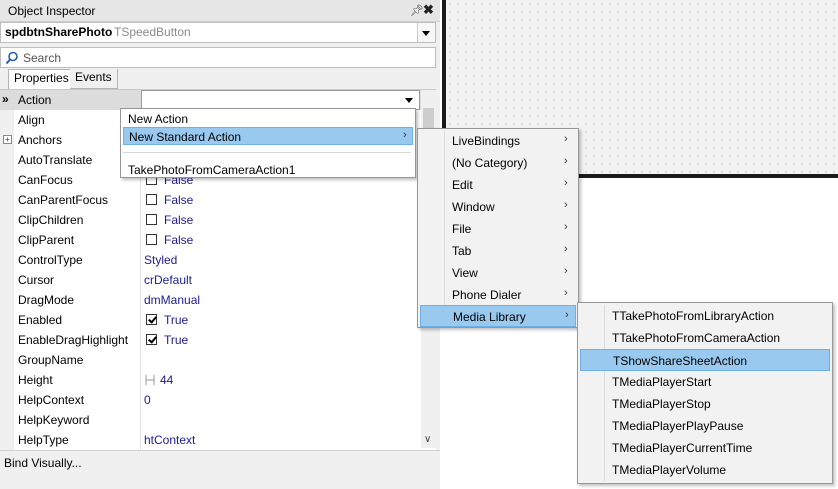  Describe the element at coordinates (54, 420) in the screenshot. I see `property-name: HelpKeyword` at that location.